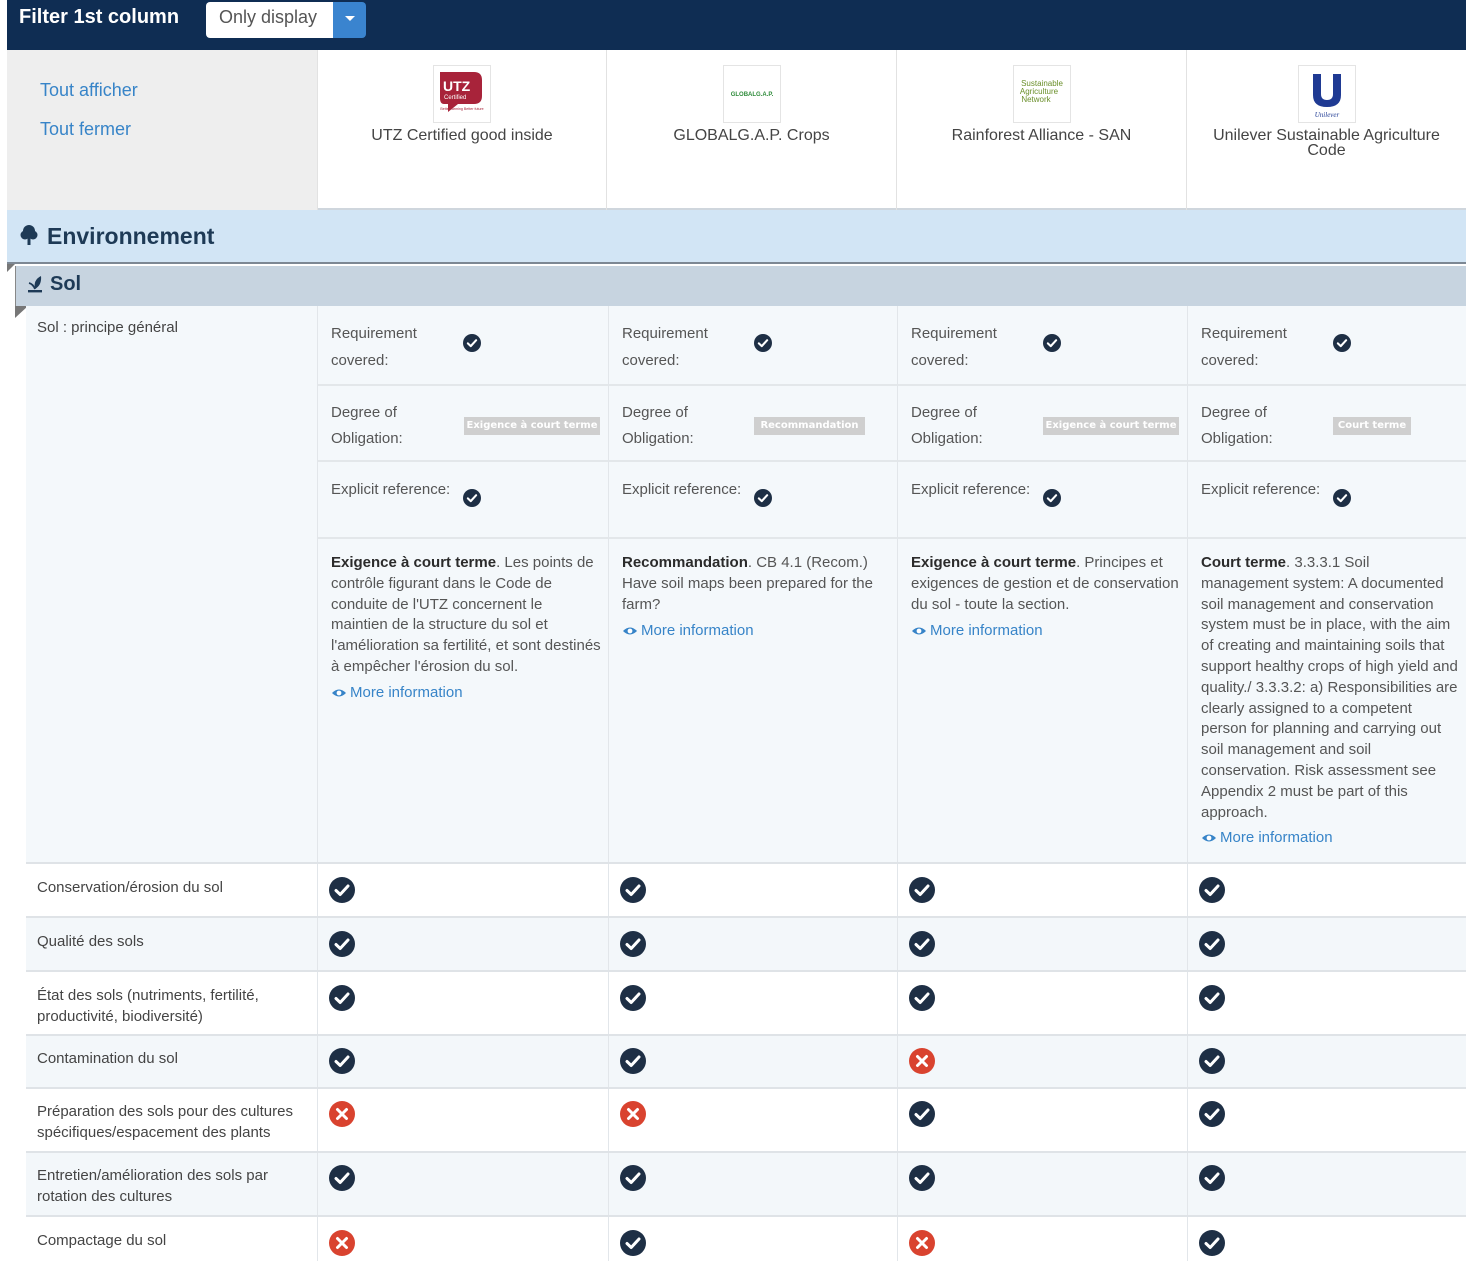  What do you see at coordinates (11, 268) in the screenshot?
I see `fold-corner` at bounding box center [11, 268].